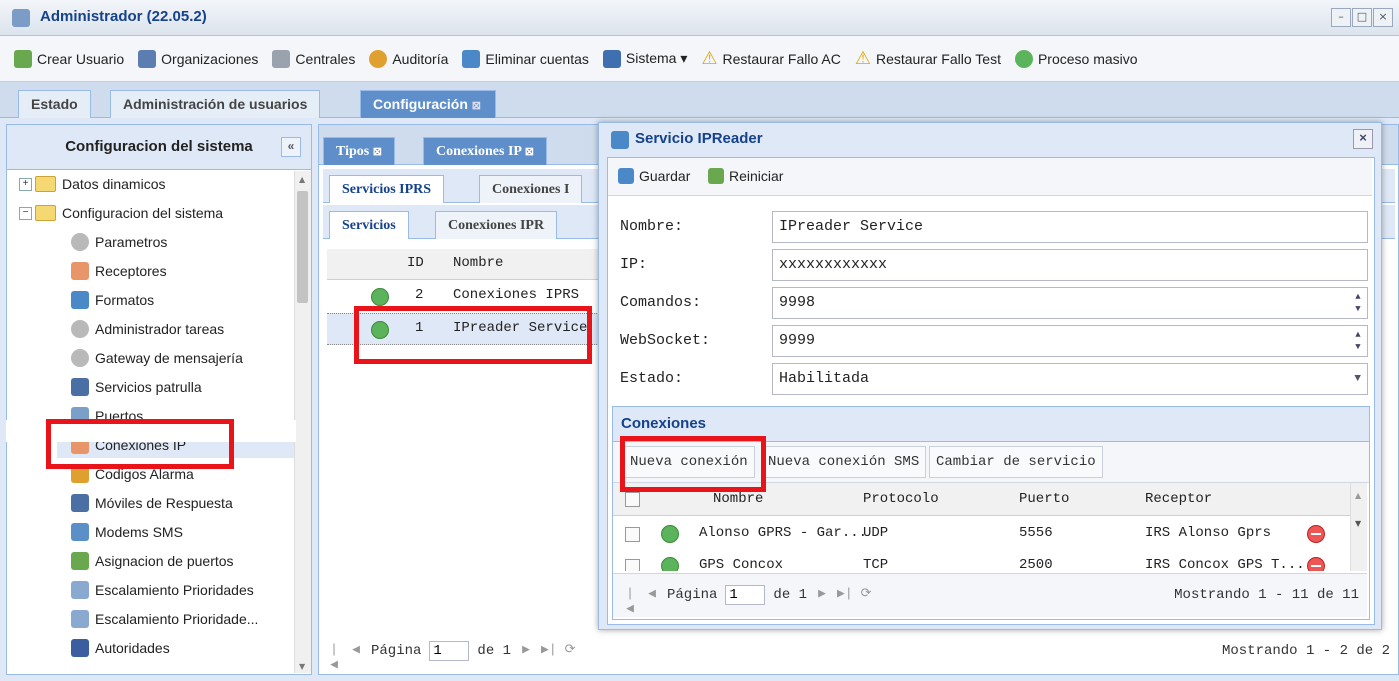 The image size is (1399, 681). Describe the element at coordinates (162, 590) in the screenshot. I see `tree-item: Escalamiento Prioridades` at that location.